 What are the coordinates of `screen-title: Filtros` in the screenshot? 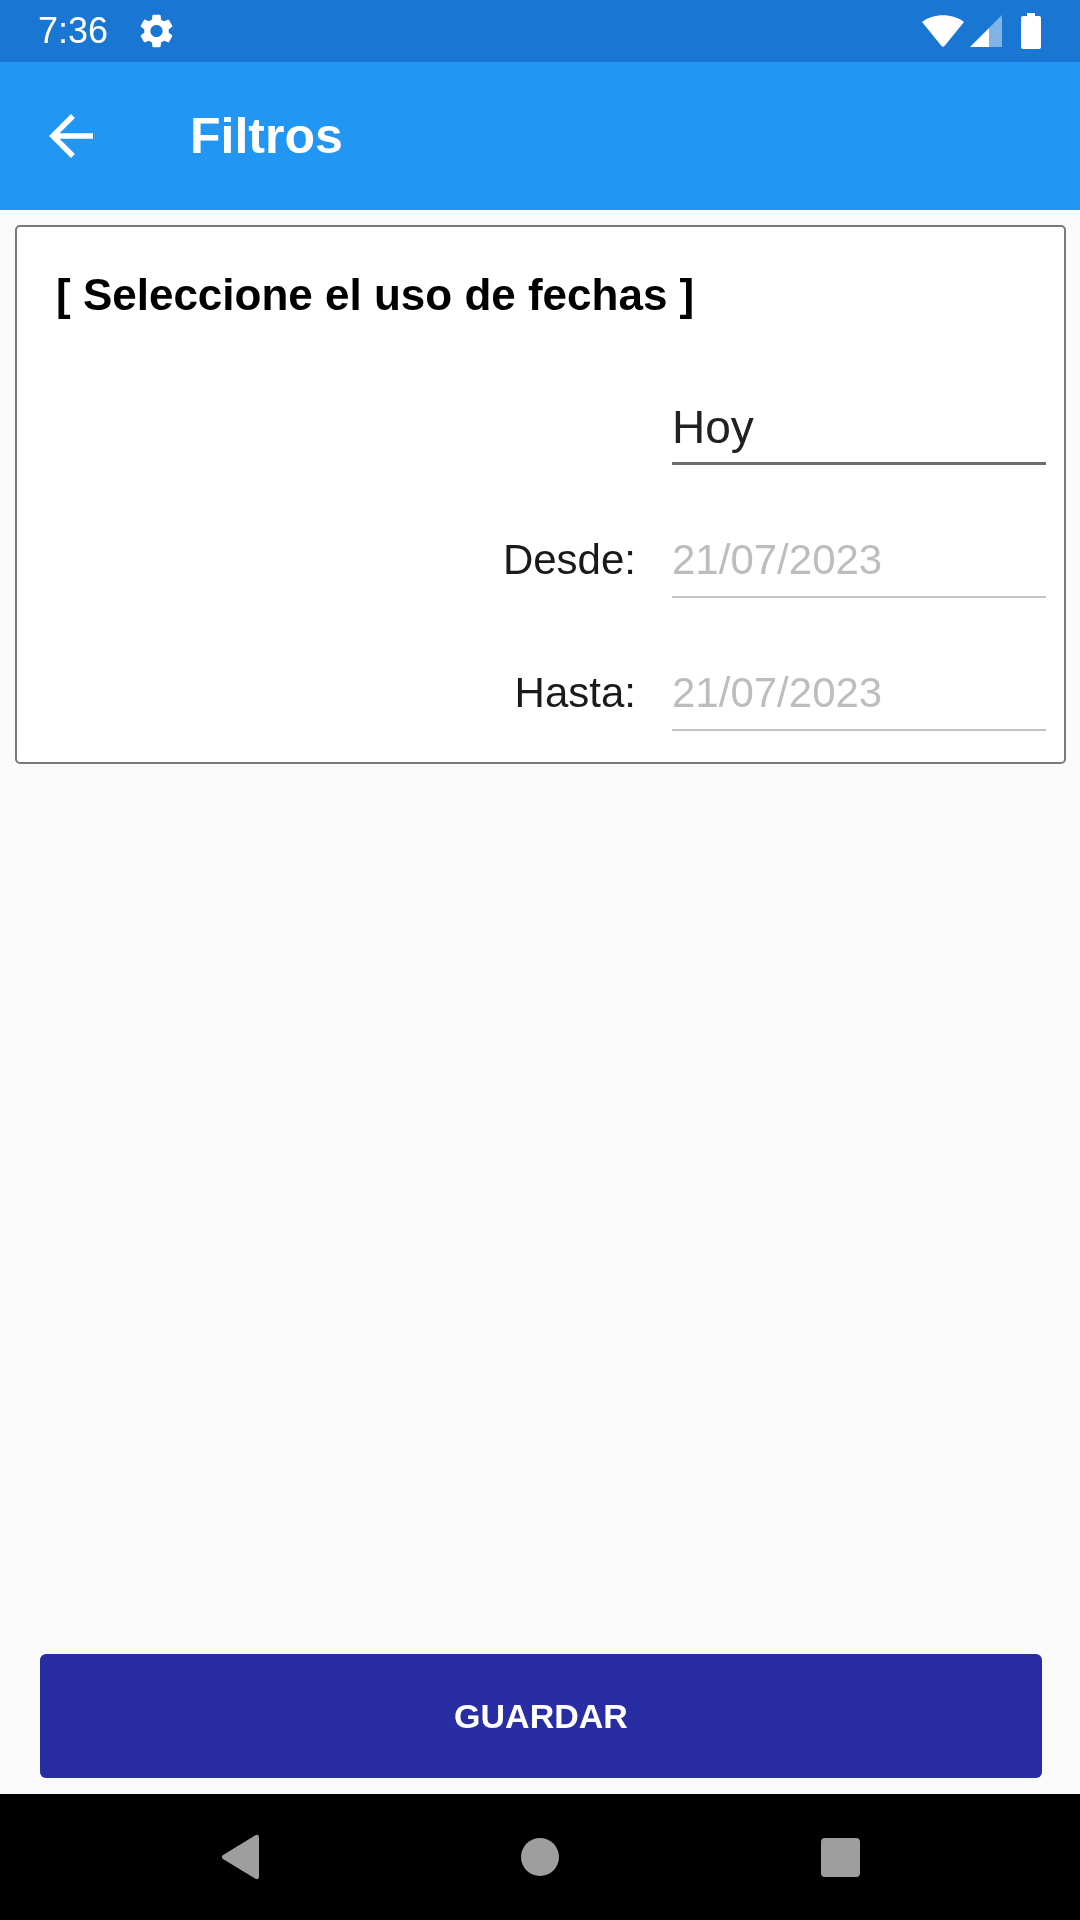 It's located at (266, 136).